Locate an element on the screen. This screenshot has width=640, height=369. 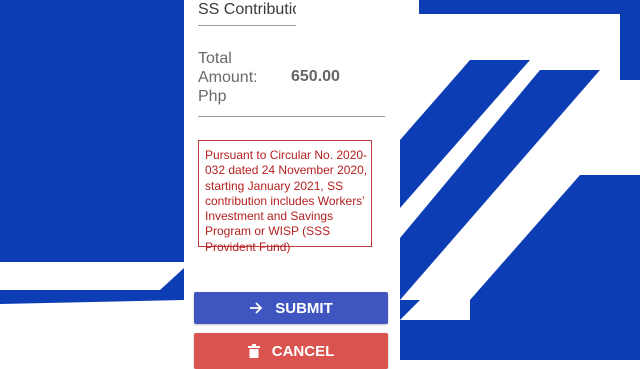
field-underline is located at coordinates (247, 25).